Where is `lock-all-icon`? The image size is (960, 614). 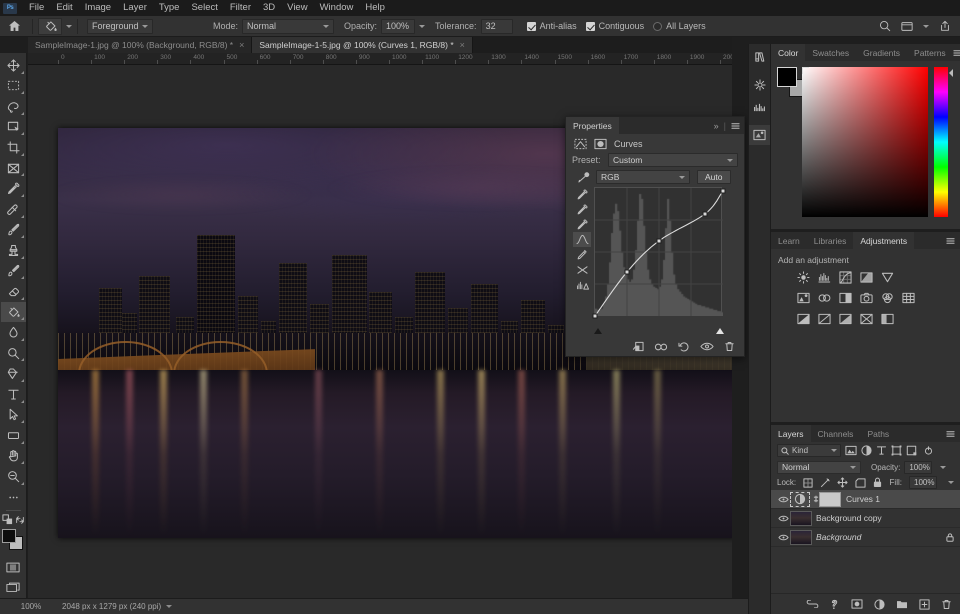
lock-all-icon is located at coordinates (877, 482).